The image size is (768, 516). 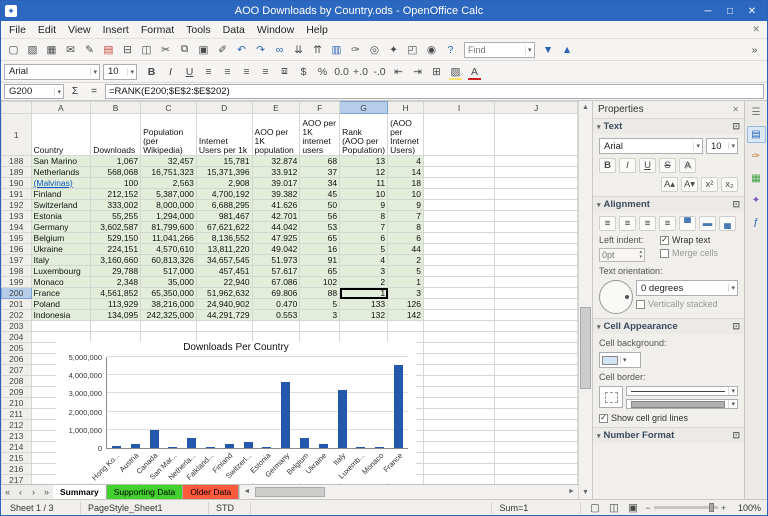 I want to click on row-header-203: 203, so click(x=16, y=326).